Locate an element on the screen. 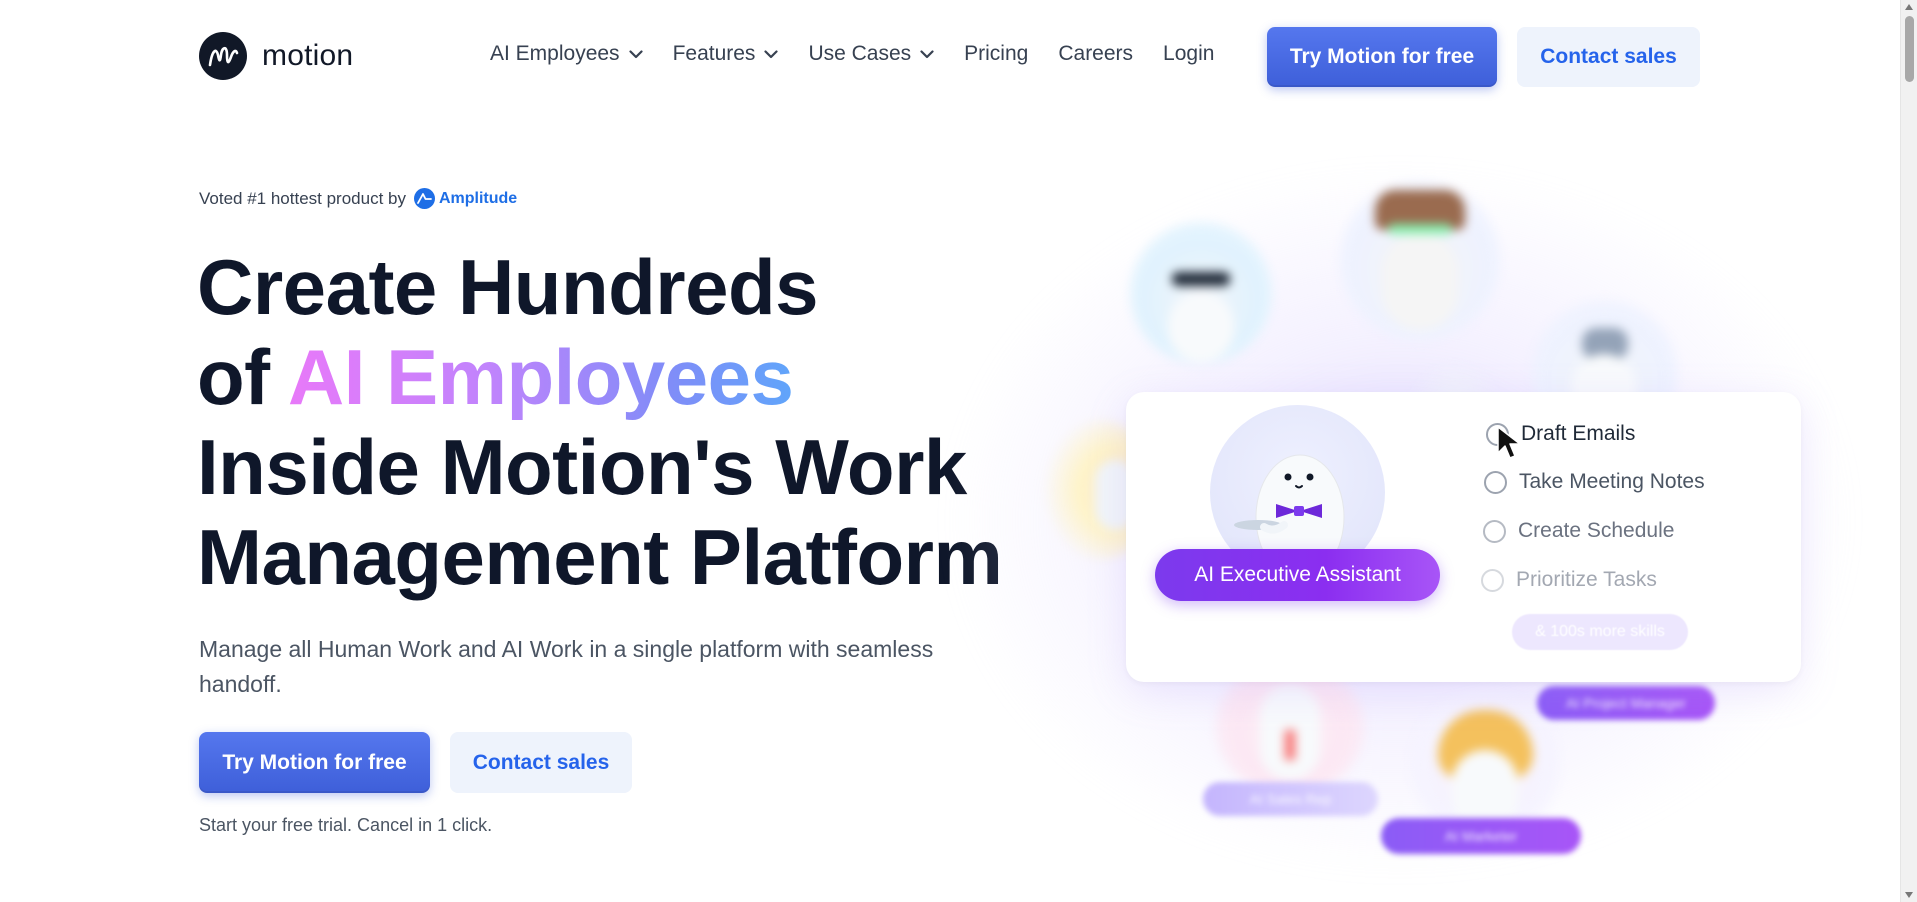  header-try-free-button: Try Motion for free is located at coordinates (1382, 57).